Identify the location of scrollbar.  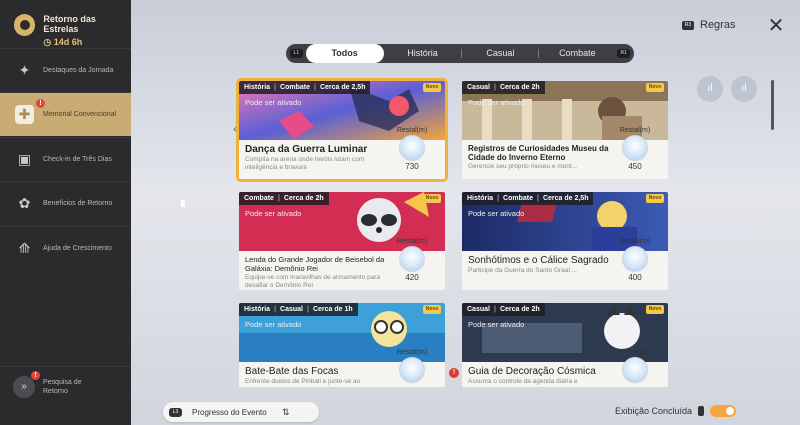
(772, 105).